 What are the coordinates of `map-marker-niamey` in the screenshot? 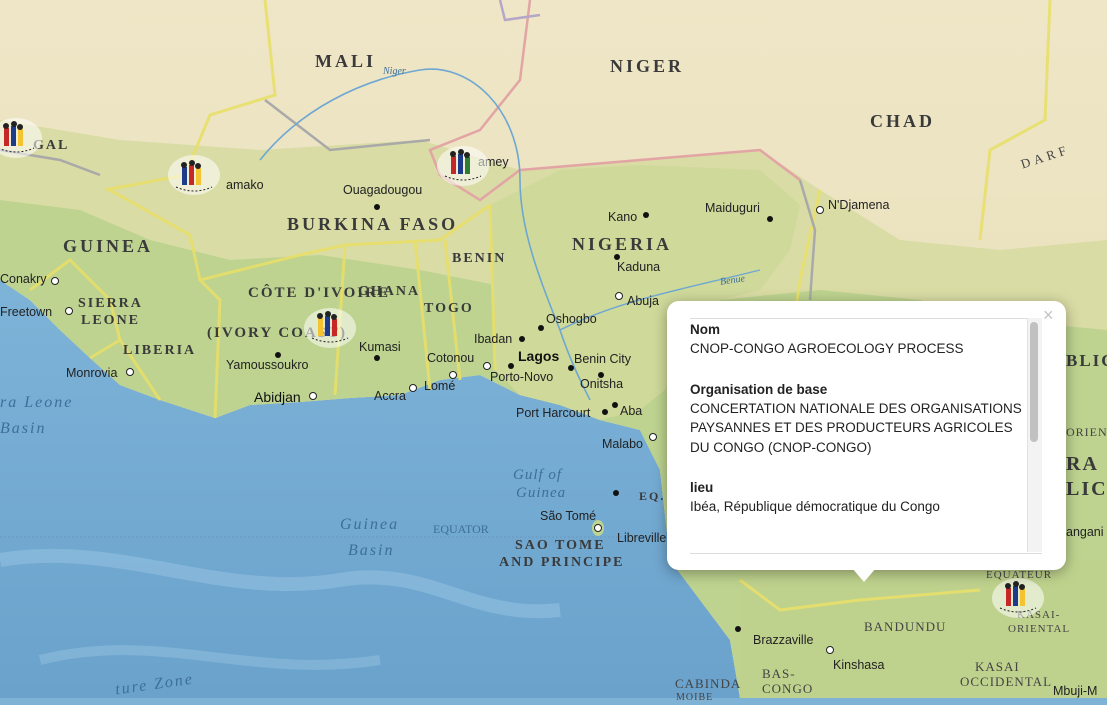 It's located at (463, 166).